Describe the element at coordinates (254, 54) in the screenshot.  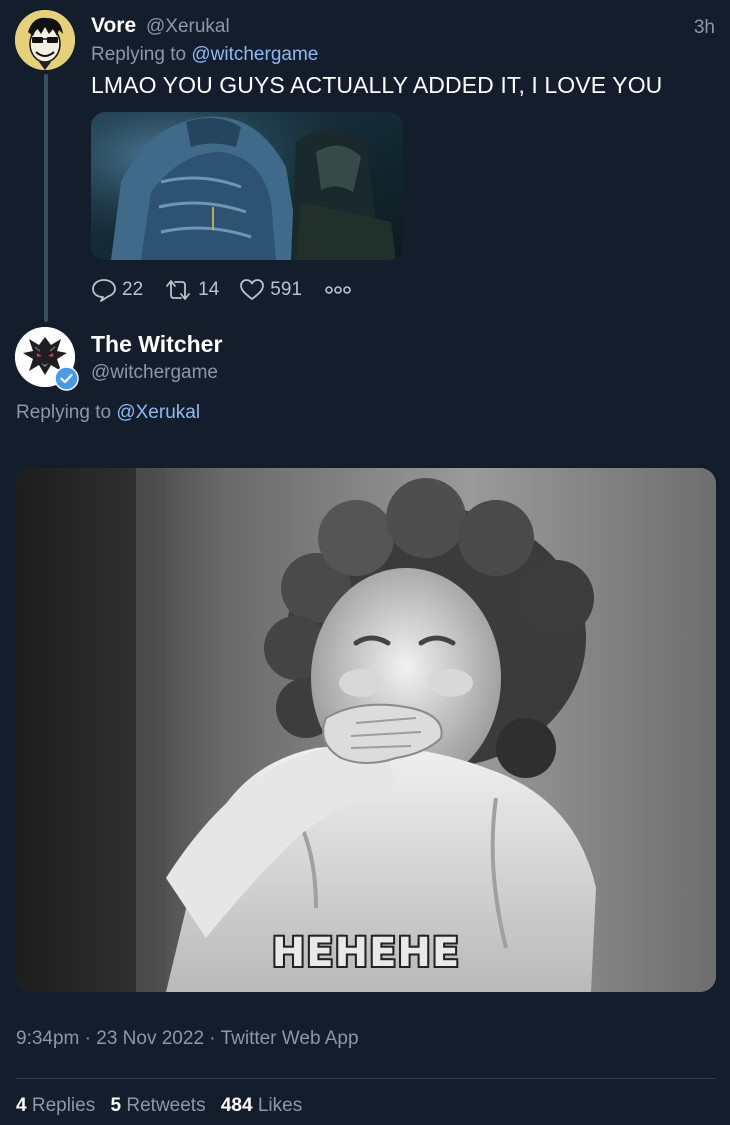
I see `mention-link: @witchergame` at that location.